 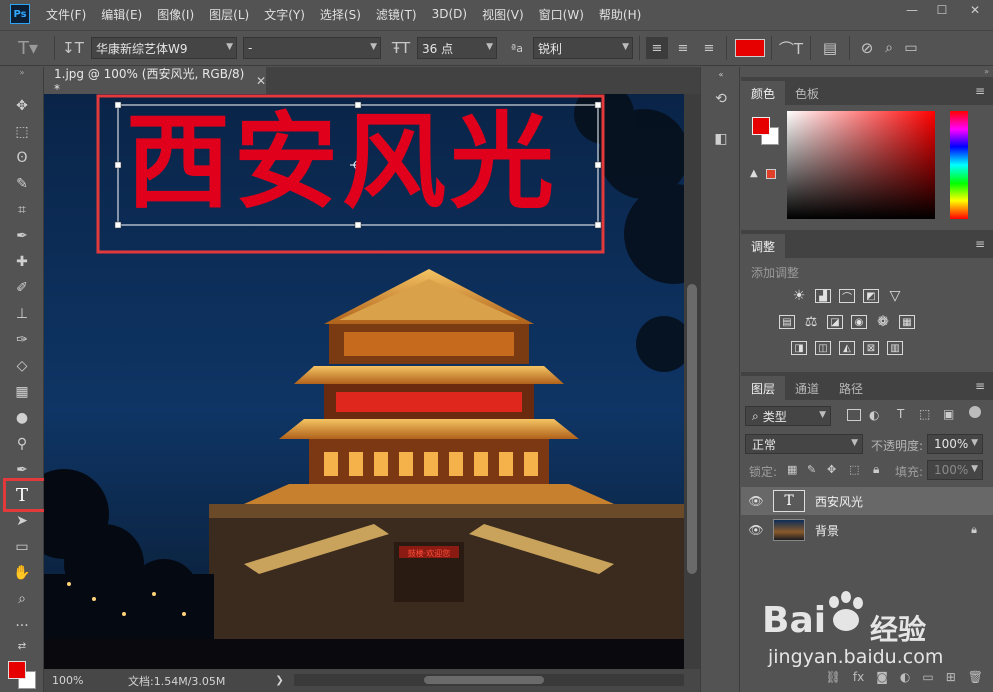 I want to click on history-brush-tool-icon: ✑, so click(x=22, y=340).